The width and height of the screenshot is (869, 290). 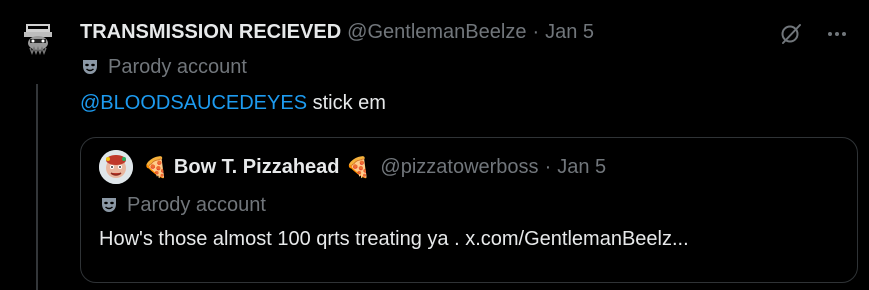 What do you see at coordinates (569, 32) in the screenshot?
I see `post-date: Jan 5` at bounding box center [569, 32].